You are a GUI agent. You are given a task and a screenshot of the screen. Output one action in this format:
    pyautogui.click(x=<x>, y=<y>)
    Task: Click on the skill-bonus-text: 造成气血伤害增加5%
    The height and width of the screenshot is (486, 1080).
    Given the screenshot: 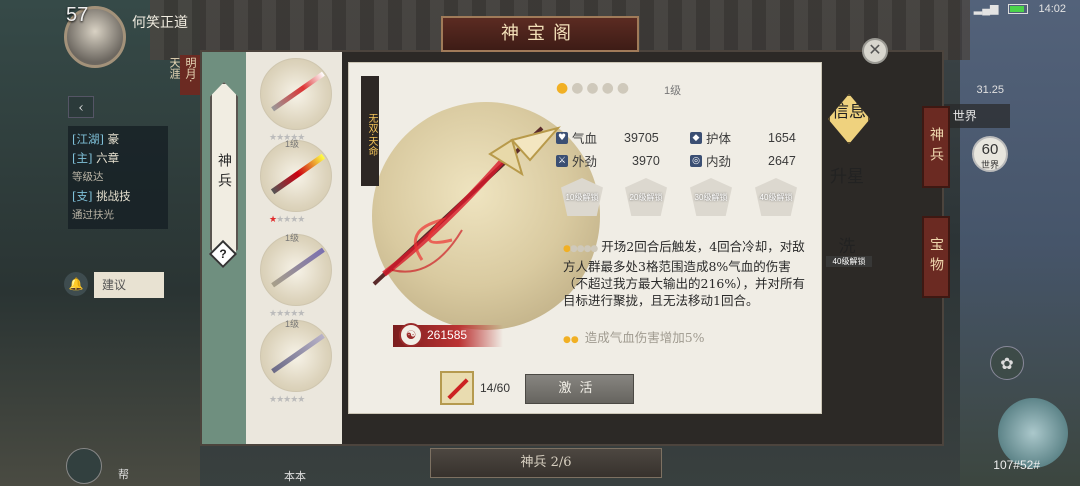 What is the action you would take?
    pyautogui.click(x=644, y=337)
    